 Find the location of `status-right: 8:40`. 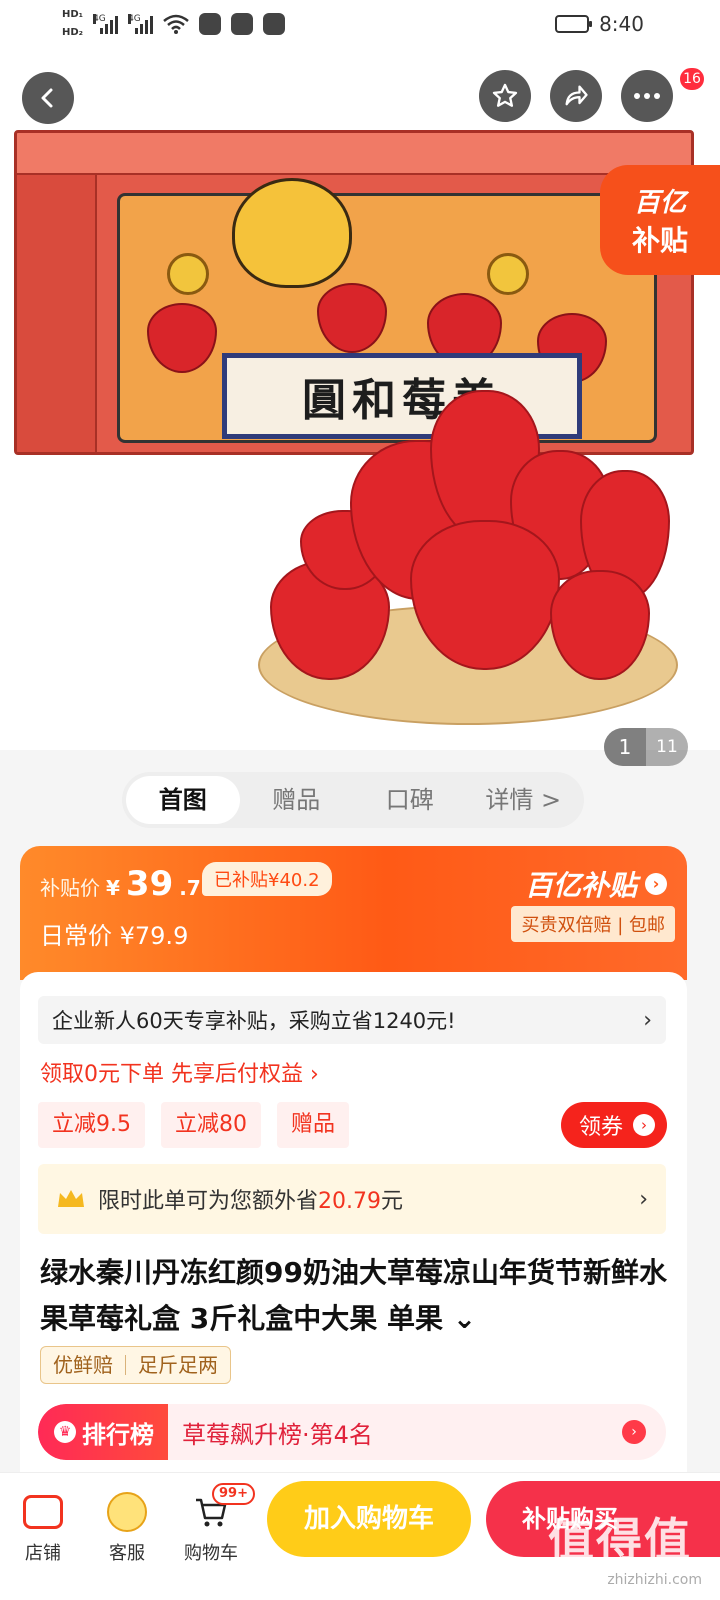

status-right: 8:40 is located at coordinates (599, 24).